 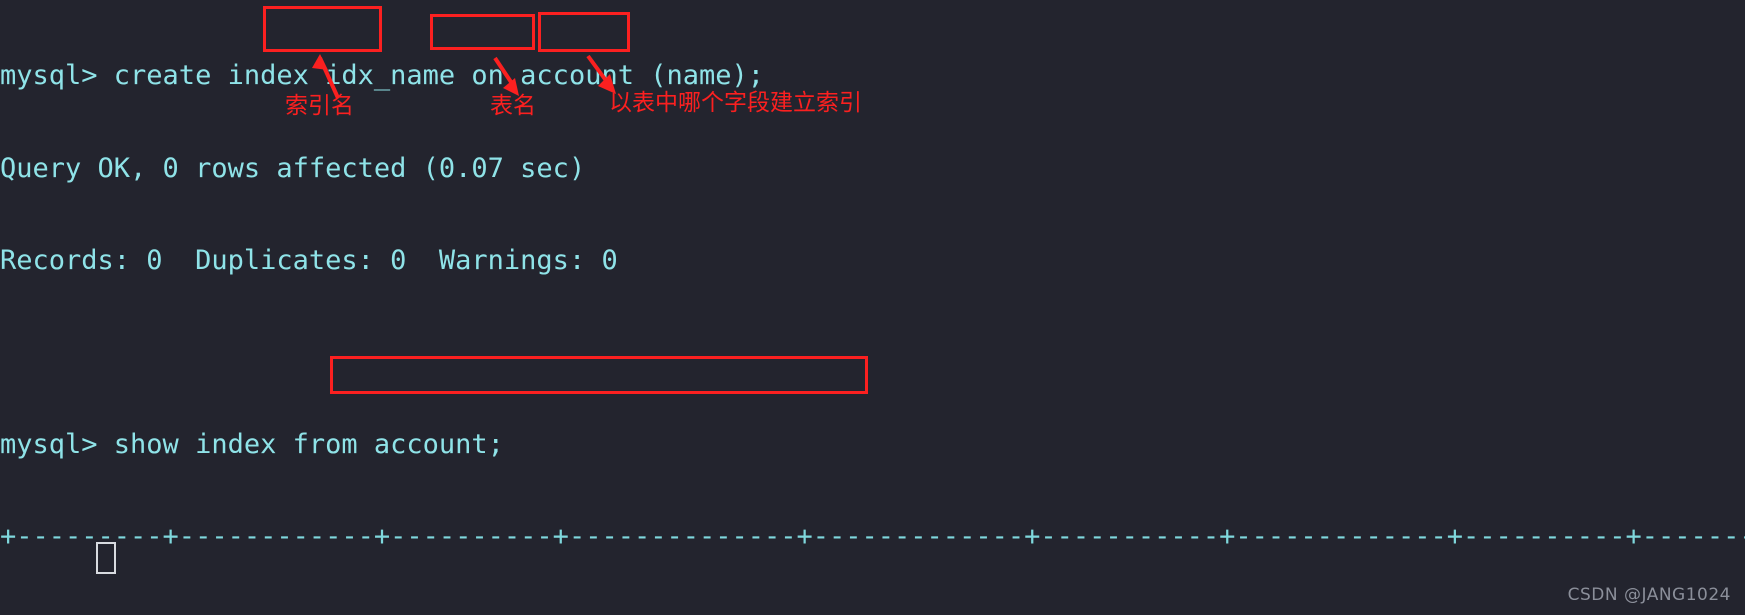 I want to click on terminal-line-2: Records: 0 Duplicates: 0 Warnings: 0, so click(x=309, y=260).